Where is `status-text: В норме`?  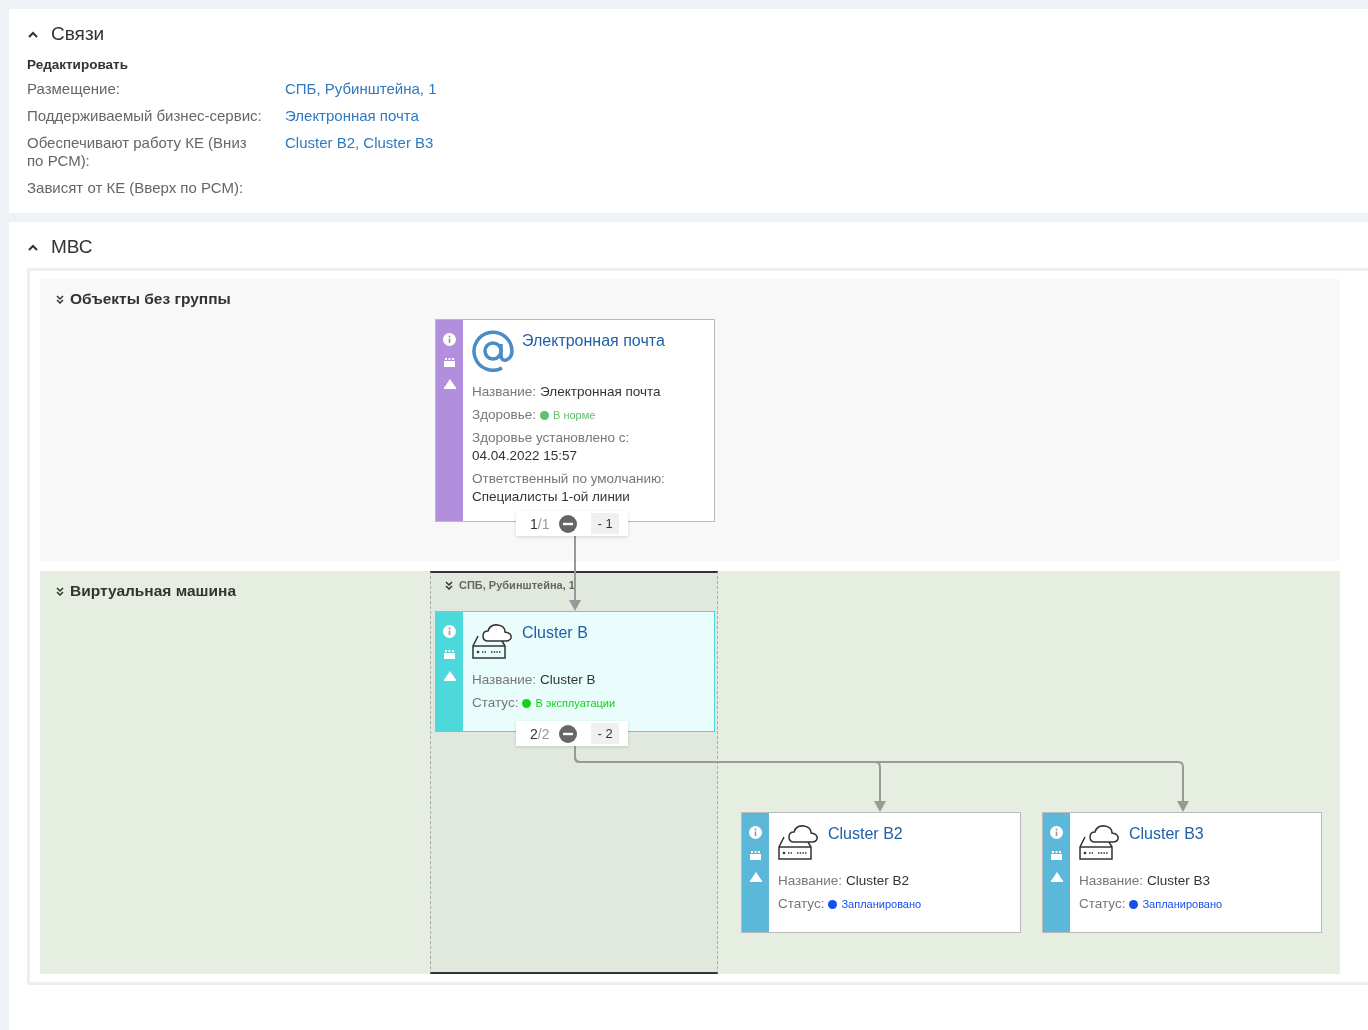 status-text: В норме is located at coordinates (574, 415).